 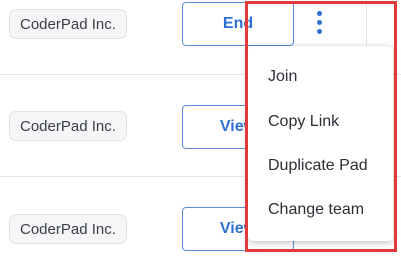 I want to click on menu-item-change-team: Change team, so click(x=316, y=210).